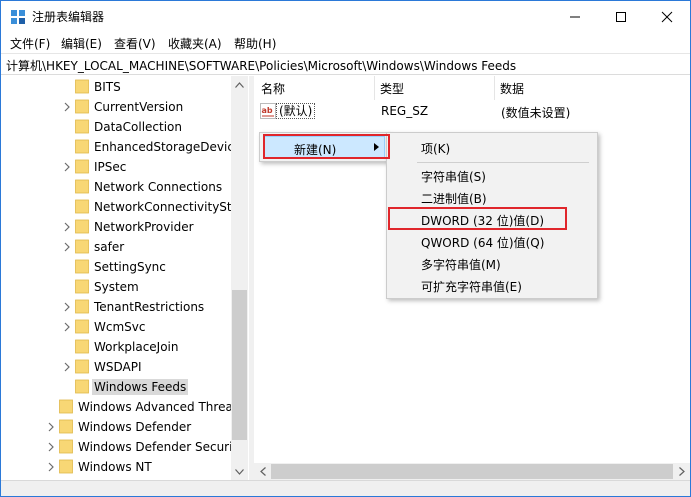 This screenshot has height=497, width=691. What do you see at coordinates (512, 88) in the screenshot?
I see `column-header-data: 数据` at bounding box center [512, 88].